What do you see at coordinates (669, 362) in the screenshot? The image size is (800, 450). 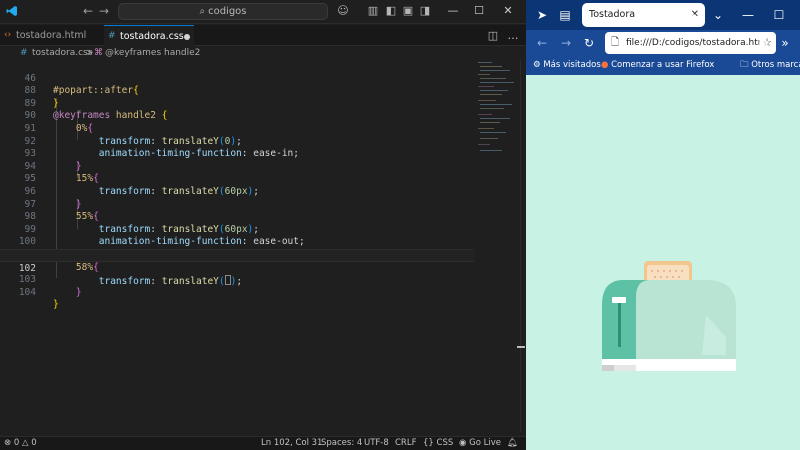 I see `toaster-base` at bounding box center [669, 362].